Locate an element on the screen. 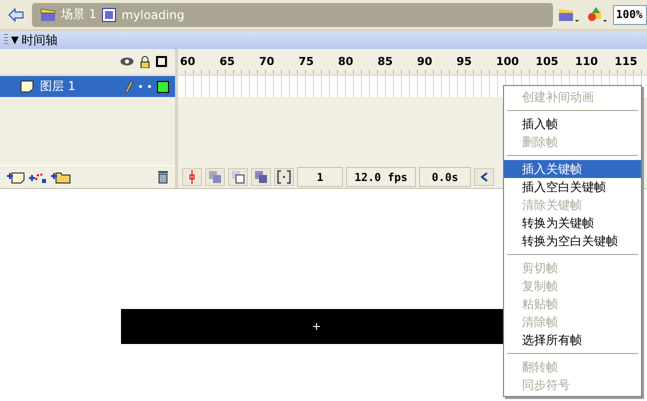 This screenshot has width=647, height=401. panel-title: 时间轴 is located at coordinates (40, 40).